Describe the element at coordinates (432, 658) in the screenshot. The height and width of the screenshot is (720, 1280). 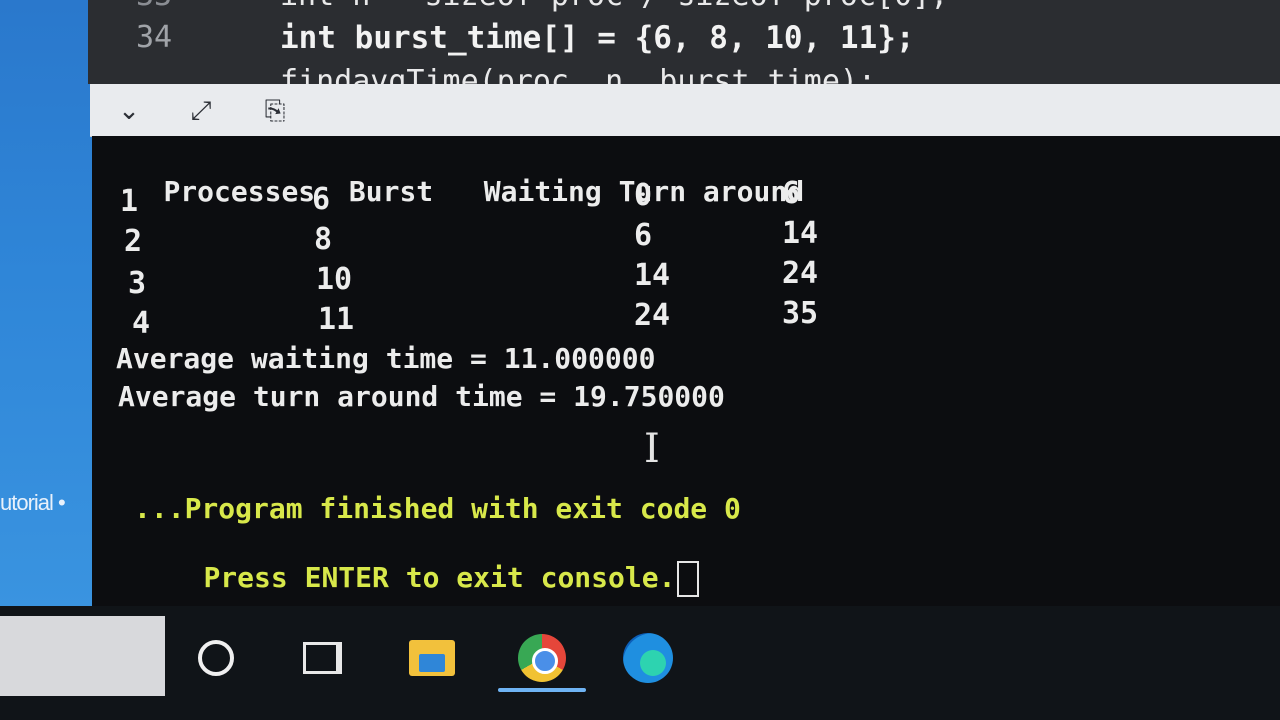
I see `file-explorer-icon` at that location.